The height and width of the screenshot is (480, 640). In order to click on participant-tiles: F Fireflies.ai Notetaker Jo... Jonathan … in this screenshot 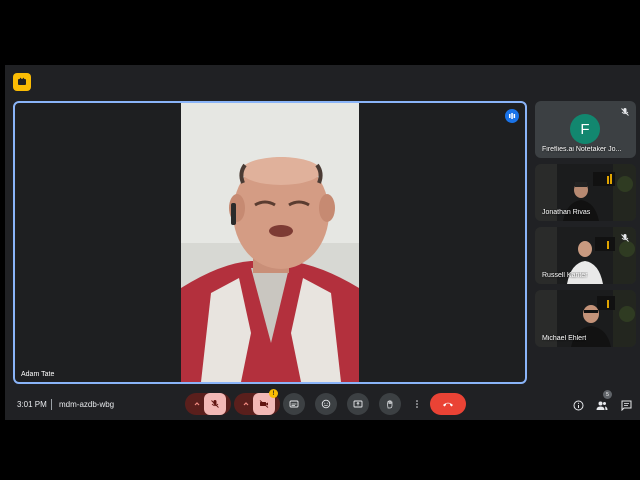, I will do `click(585, 227)`.